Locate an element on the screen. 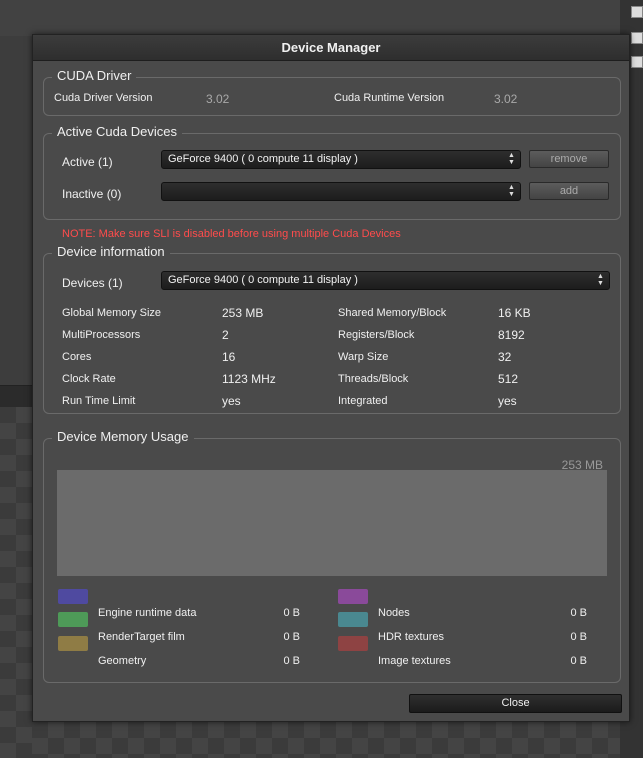 The height and width of the screenshot is (758, 643). integrated-value: yes is located at coordinates (507, 401).